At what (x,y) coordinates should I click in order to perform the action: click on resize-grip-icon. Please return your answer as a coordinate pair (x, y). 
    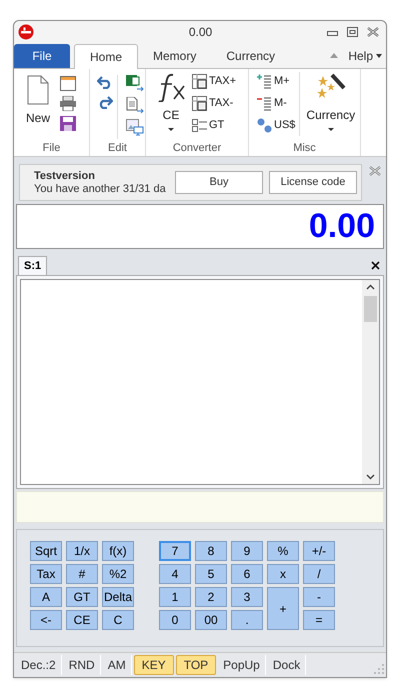
    Looking at the image, I should click on (379, 669).